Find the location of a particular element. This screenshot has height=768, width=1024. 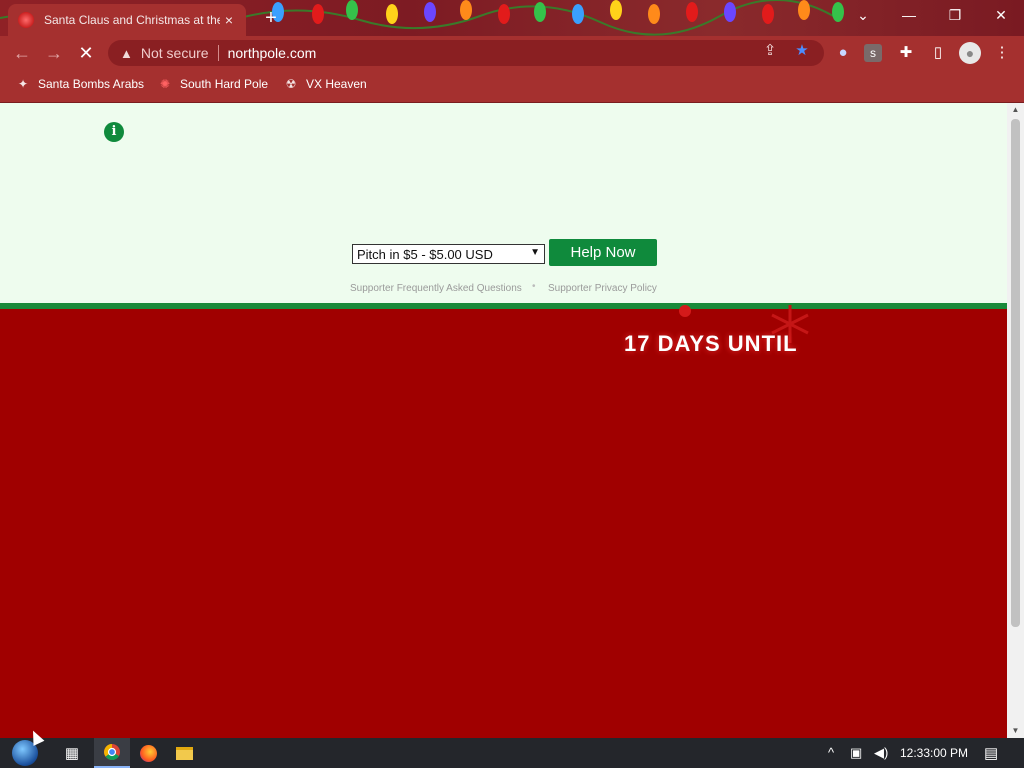

extension-s-icon: s is located at coordinates (873, 53).